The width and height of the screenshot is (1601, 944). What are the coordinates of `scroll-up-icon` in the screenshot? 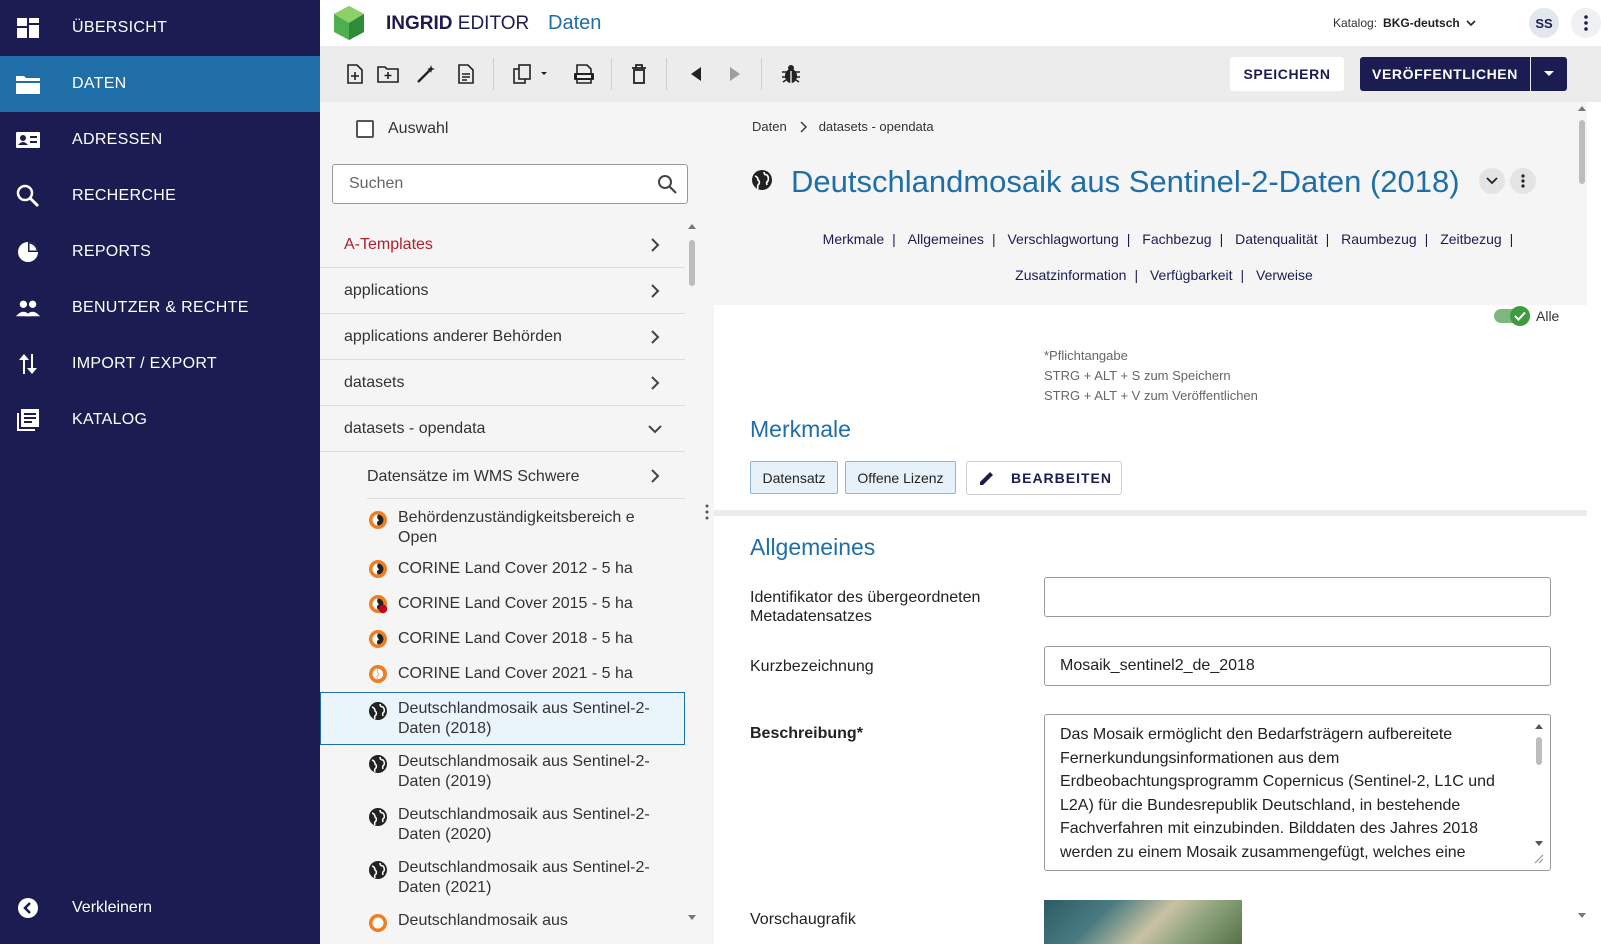 It's located at (1582, 108).